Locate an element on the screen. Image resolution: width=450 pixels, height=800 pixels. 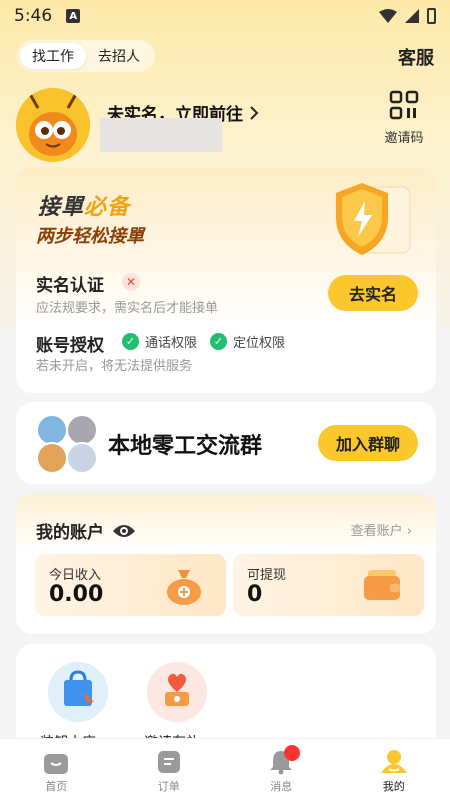
today-income-label: 今日收入 is located at coordinates (75, 575).